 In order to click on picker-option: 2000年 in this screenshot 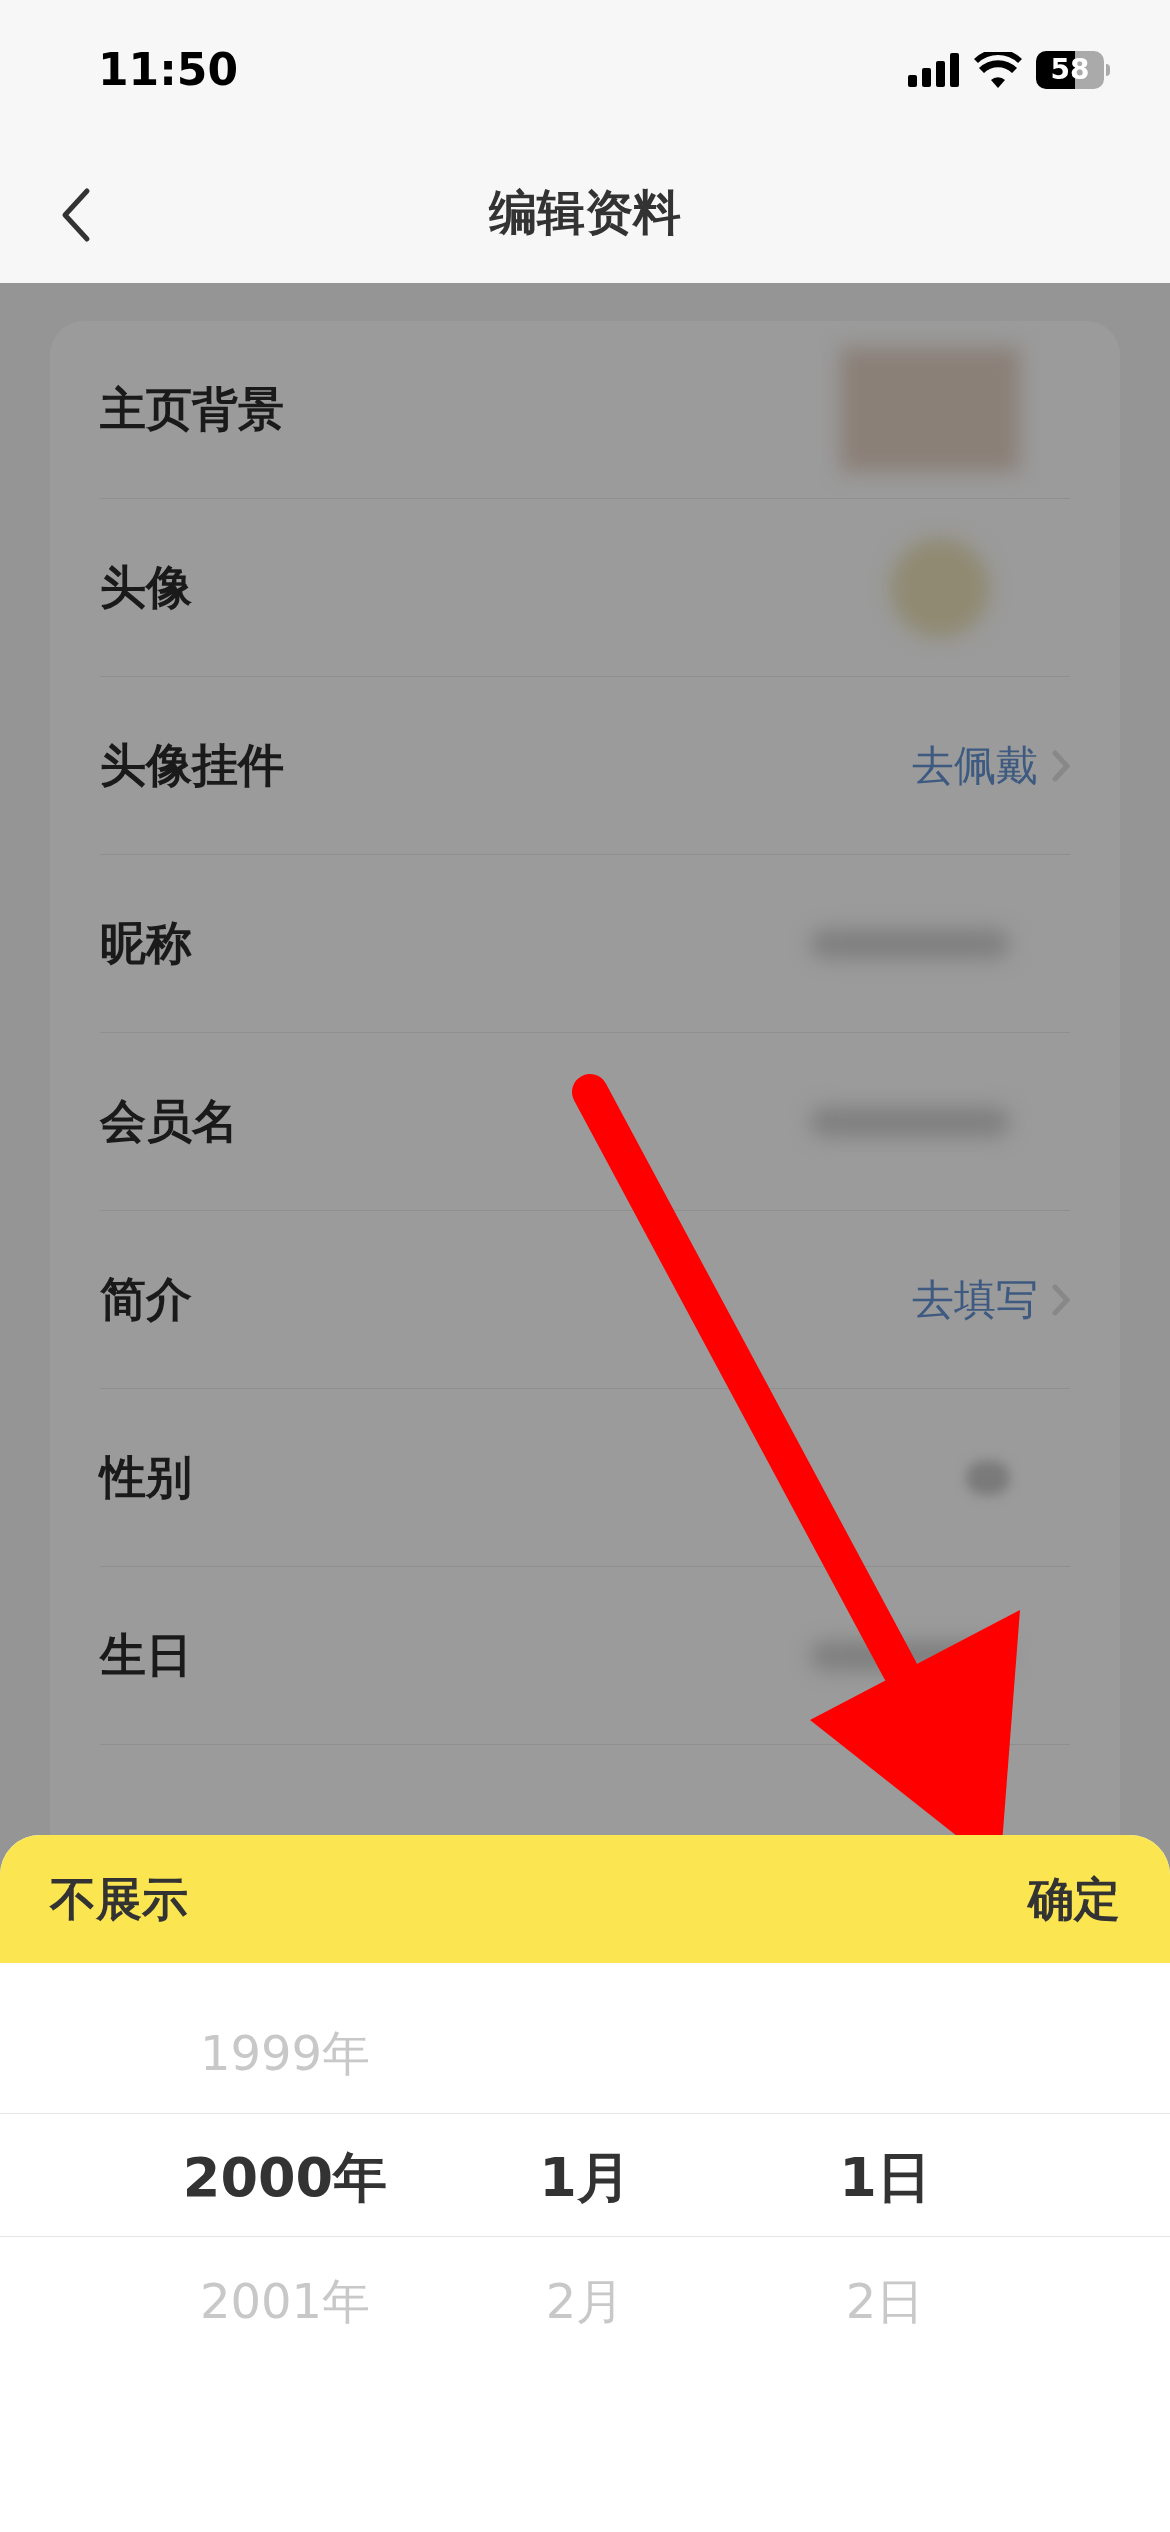, I will do `click(285, 2177)`.